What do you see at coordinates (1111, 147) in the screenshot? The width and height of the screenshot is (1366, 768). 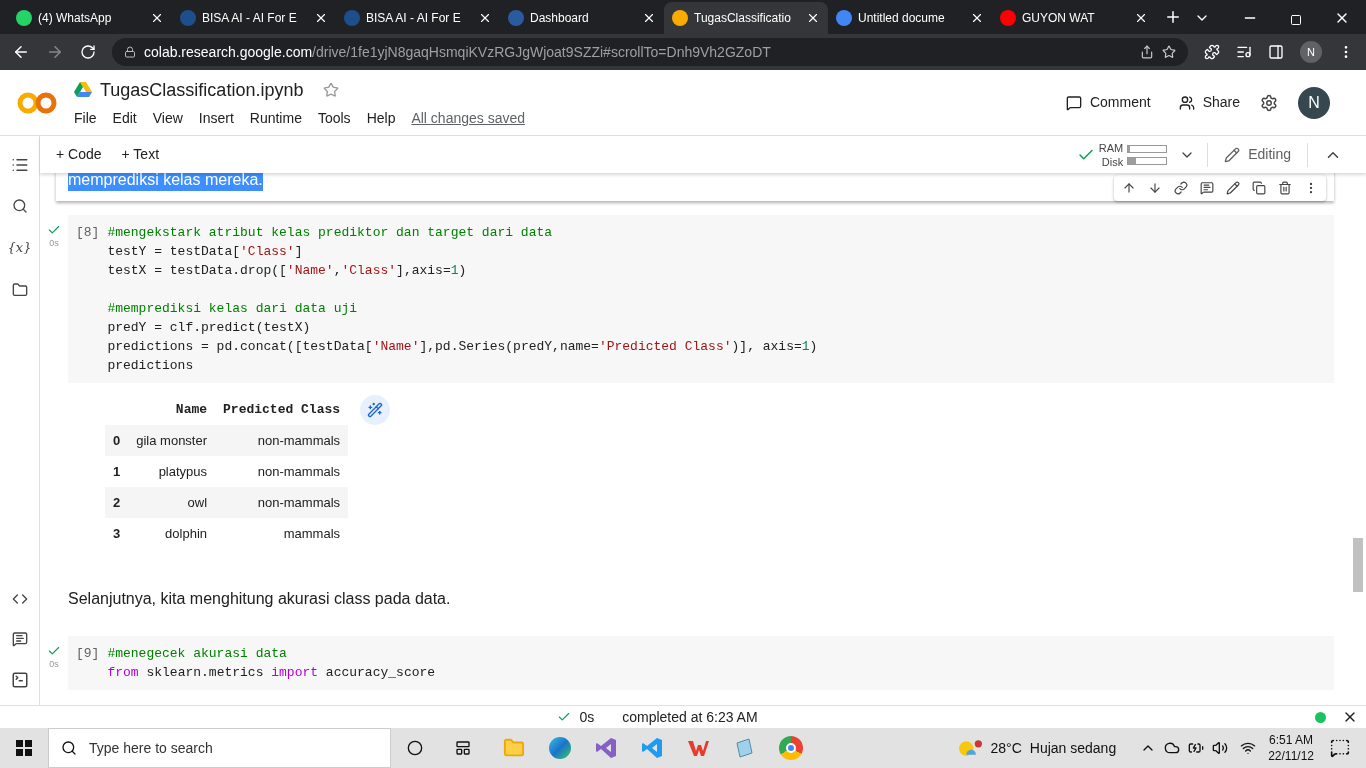 I see `ram-label: RAM` at bounding box center [1111, 147].